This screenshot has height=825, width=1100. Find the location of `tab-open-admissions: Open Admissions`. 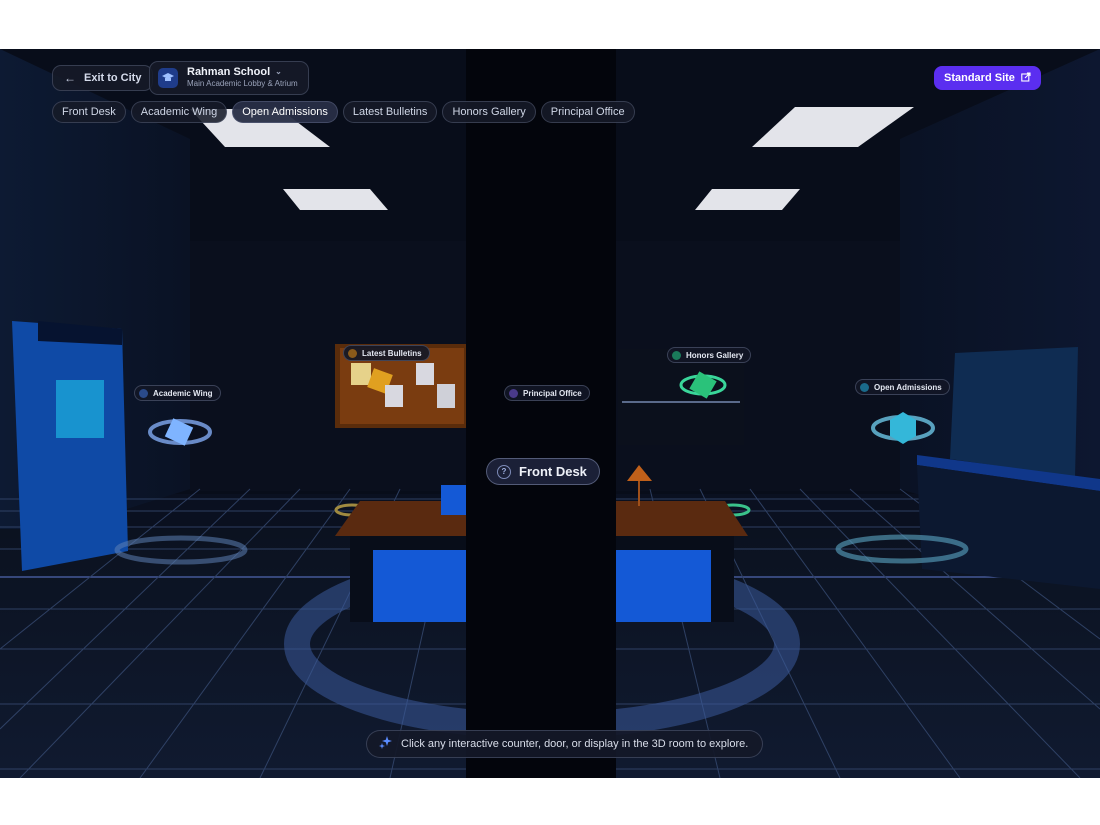

tab-open-admissions: Open Admissions is located at coordinates (285, 112).